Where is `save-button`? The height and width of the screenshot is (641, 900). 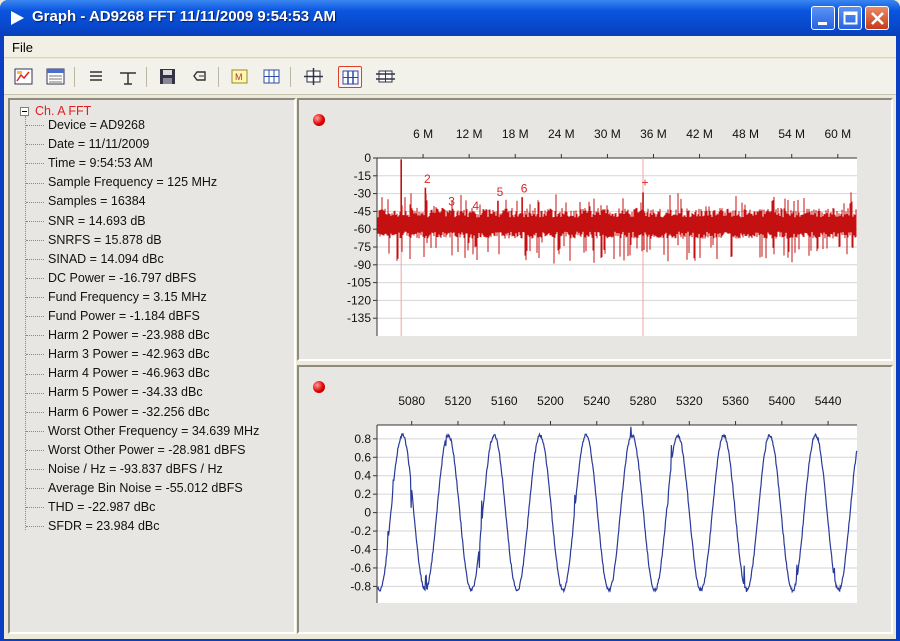 save-button is located at coordinates (168, 77).